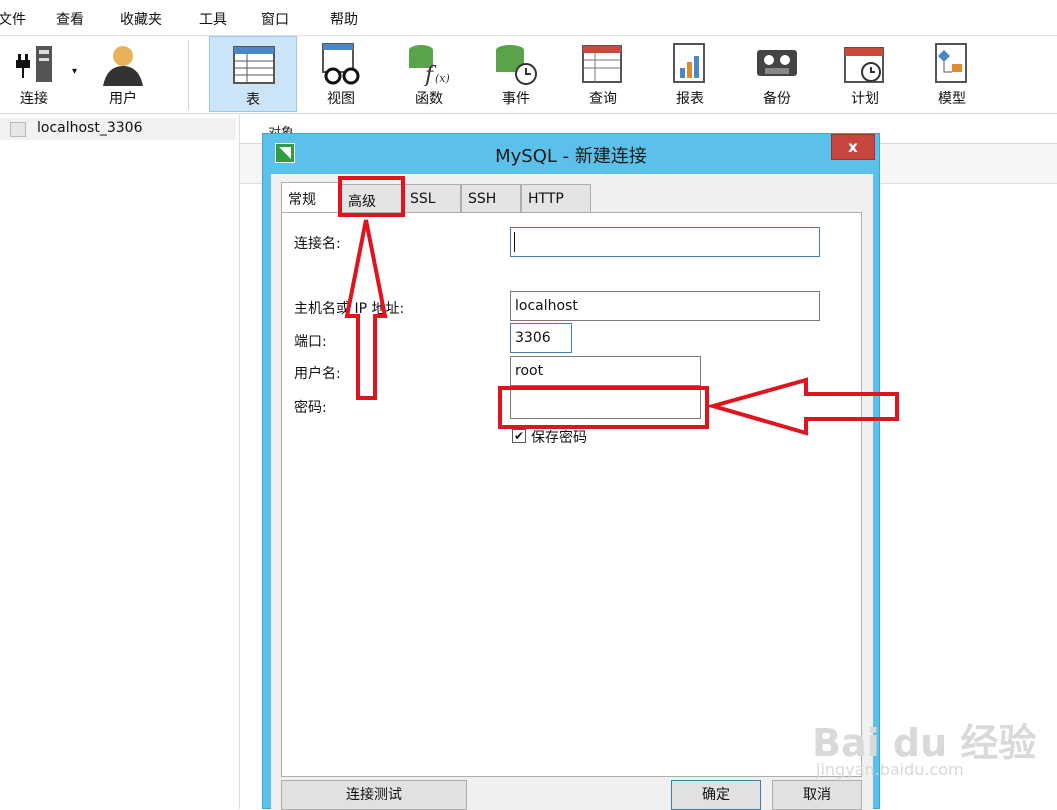  Describe the element at coordinates (123, 99) in the screenshot. I see `user-label: 用户` at that location.